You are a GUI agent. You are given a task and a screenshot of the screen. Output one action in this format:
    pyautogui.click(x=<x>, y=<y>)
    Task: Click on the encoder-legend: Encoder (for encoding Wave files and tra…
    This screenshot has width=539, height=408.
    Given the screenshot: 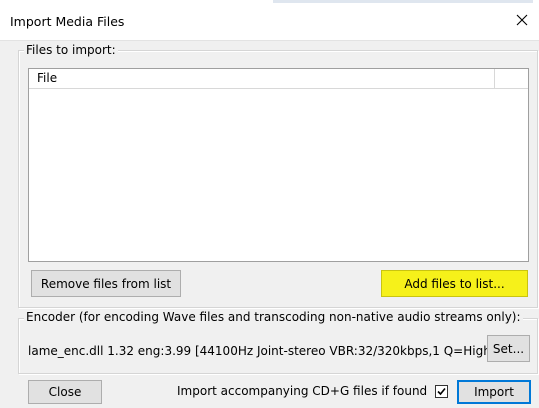 What is the action you would take?
    pyautogui.click(x=273, y=317)
    